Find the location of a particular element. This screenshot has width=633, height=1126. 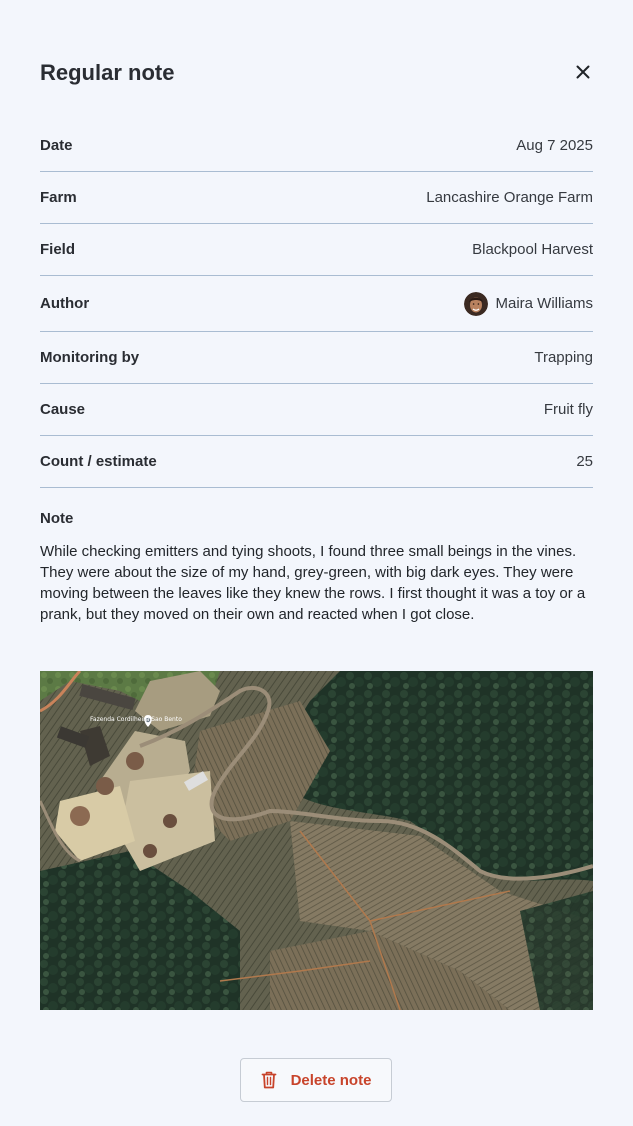

detail-value: Blackpool Harvest is located at coordinates (532, 249).